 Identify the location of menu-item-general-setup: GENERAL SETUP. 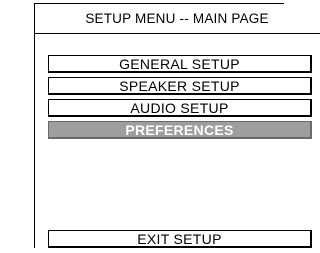
(180, 64).